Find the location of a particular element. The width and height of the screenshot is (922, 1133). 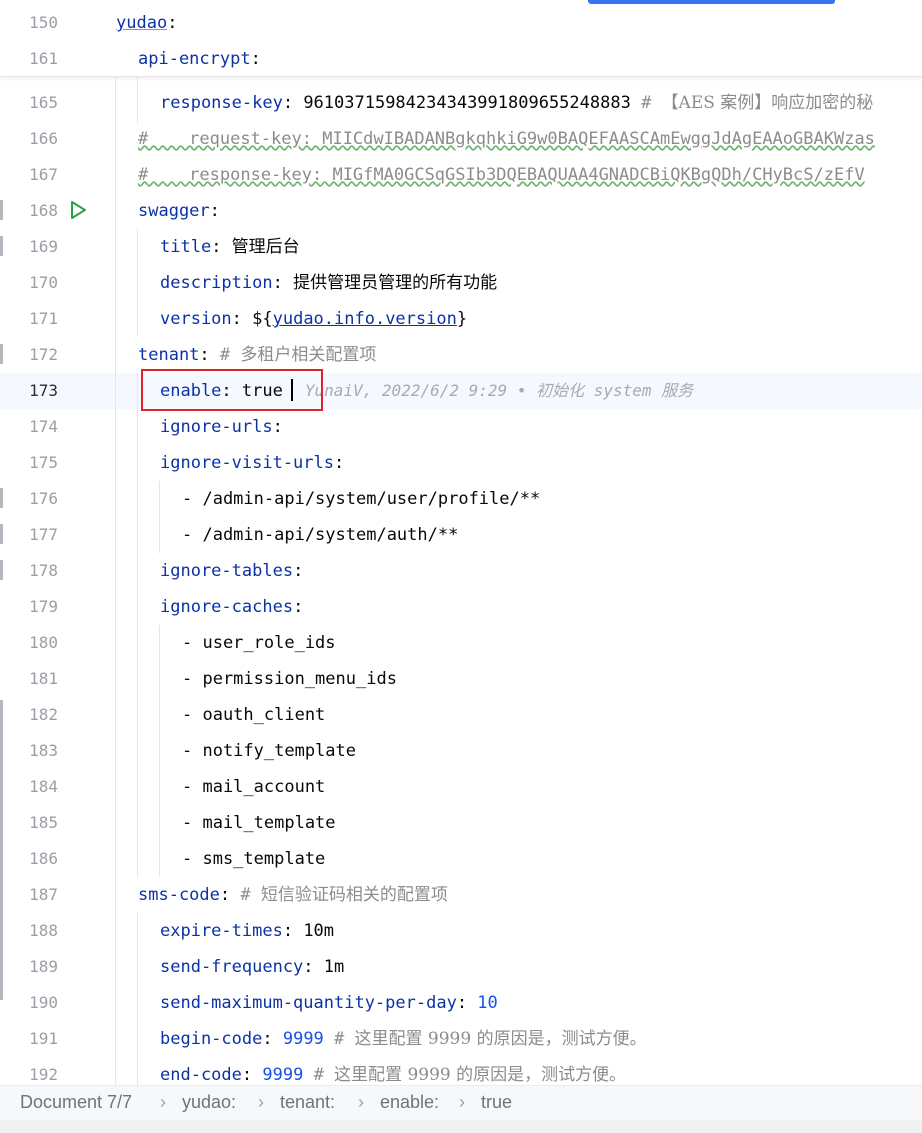

line-number: 175 is located at coordinates (29, 463).